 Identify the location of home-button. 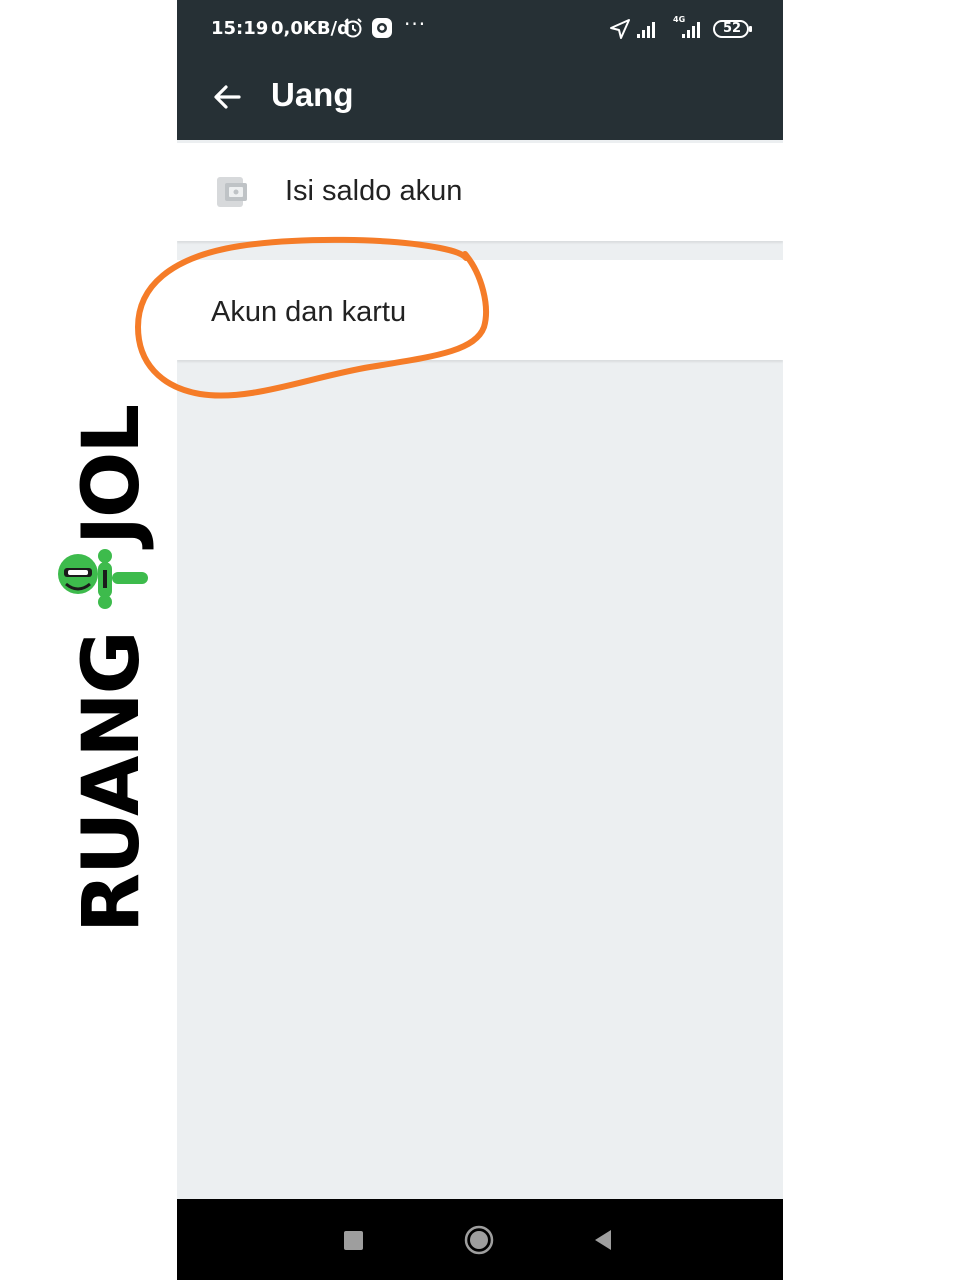
(479, 1240).